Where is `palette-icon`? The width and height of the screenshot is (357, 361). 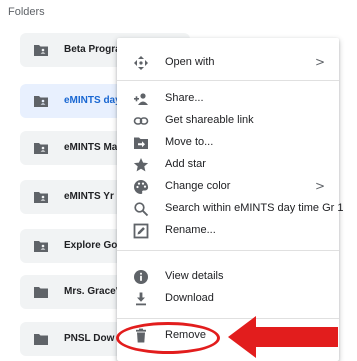
palette-icon is located at coordinates (141, 187).